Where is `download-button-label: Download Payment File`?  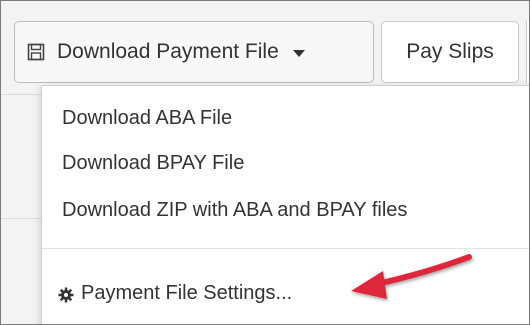 download-button-label: Download Payment File is located at coordinates (168, 51).